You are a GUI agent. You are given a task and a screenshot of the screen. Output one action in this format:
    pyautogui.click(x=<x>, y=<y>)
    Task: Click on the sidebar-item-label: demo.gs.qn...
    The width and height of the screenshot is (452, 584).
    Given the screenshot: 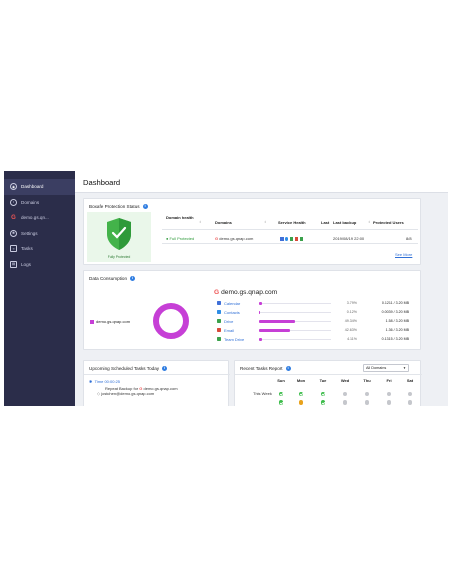 What is the action you would take?
    pyautogui.click(x=35, y=218)
    